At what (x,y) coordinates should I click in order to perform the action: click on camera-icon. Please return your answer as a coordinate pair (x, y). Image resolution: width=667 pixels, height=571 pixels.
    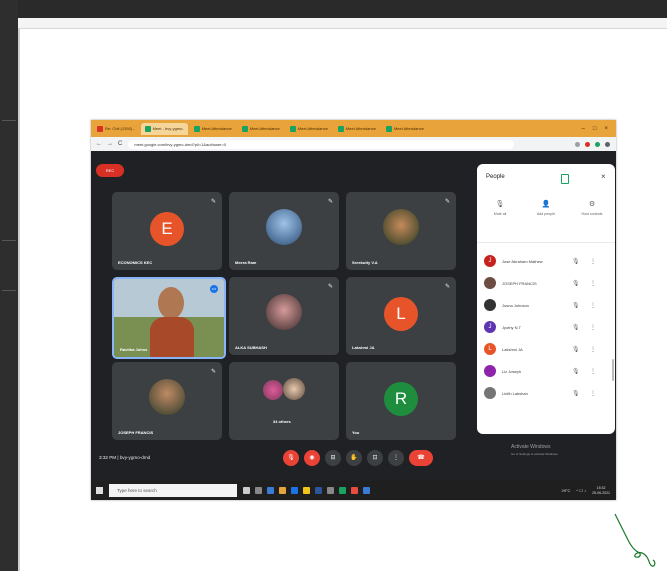
    Looking at the image, I should click on (577, 144).